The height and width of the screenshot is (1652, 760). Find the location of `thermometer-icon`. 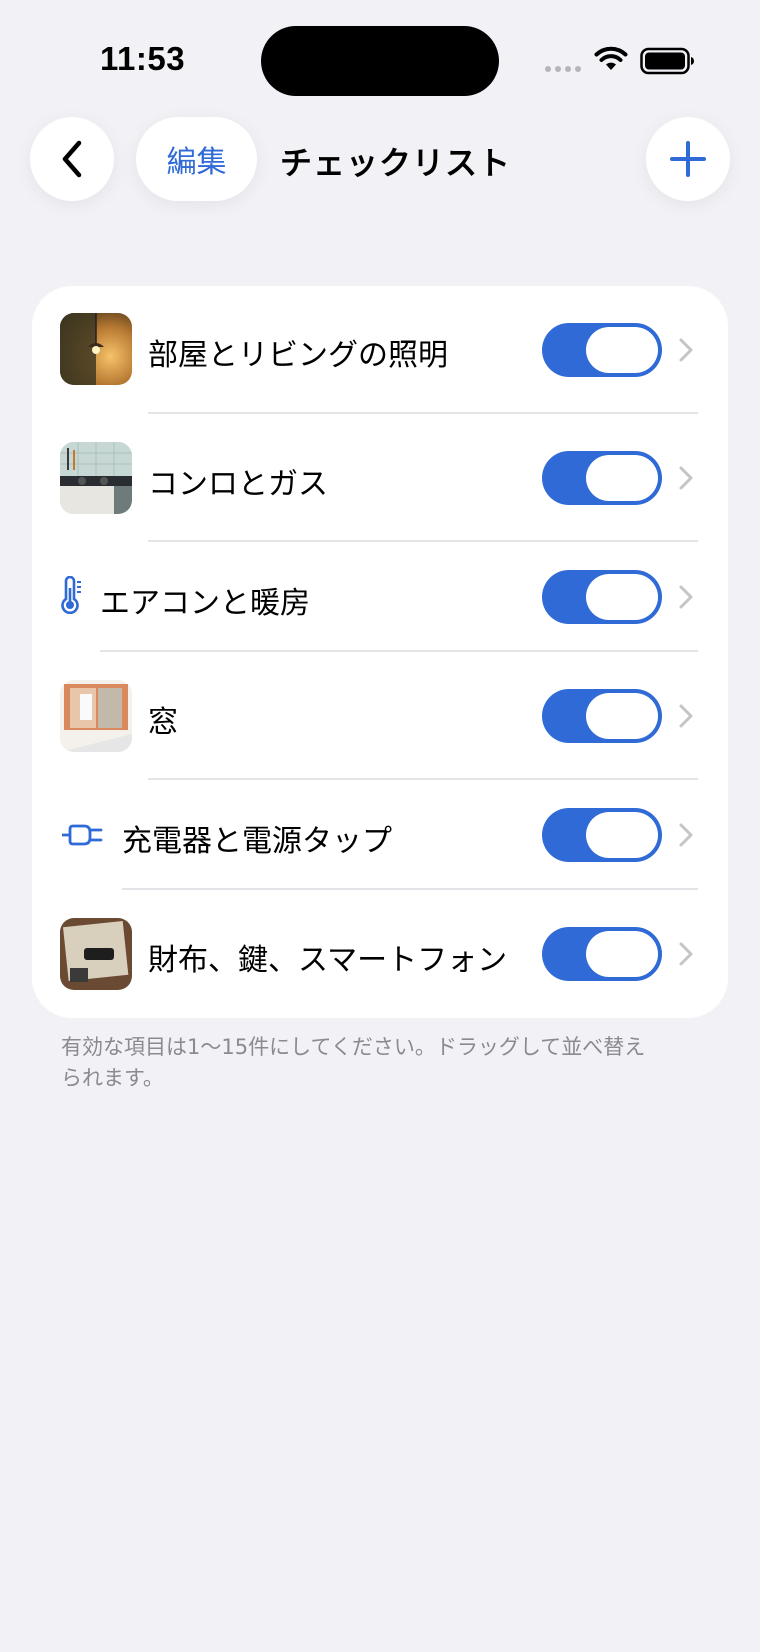

thermometer-icon is located at coordinates (71, 595).